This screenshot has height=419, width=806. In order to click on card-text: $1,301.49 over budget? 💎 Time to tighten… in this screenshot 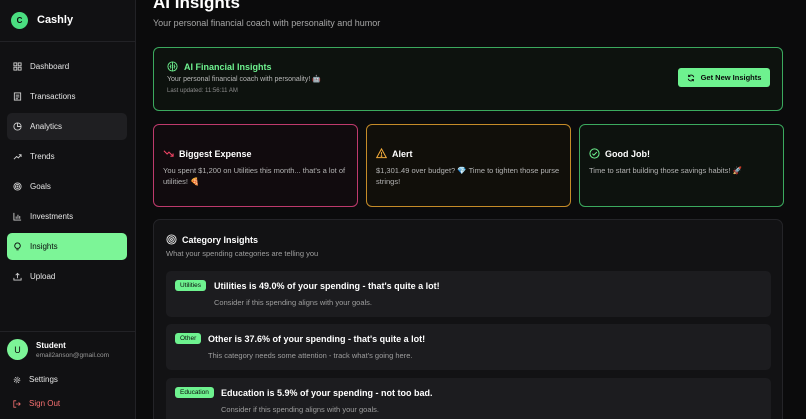, I will do `click(468, 176)`.